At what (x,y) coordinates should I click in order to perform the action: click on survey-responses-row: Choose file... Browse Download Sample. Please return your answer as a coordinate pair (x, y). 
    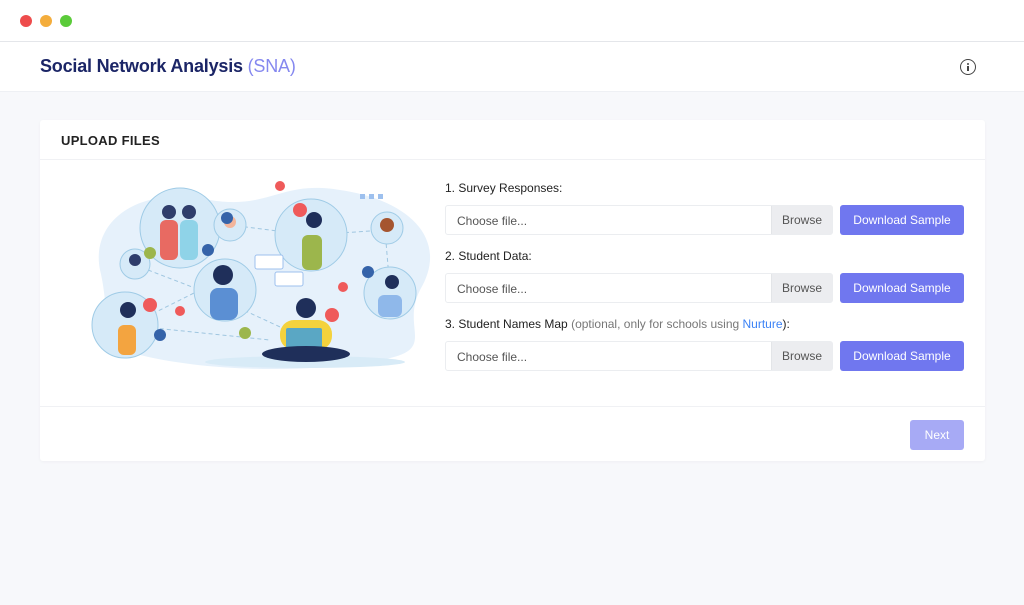
    Looking at the image, I should click on (705, 220).